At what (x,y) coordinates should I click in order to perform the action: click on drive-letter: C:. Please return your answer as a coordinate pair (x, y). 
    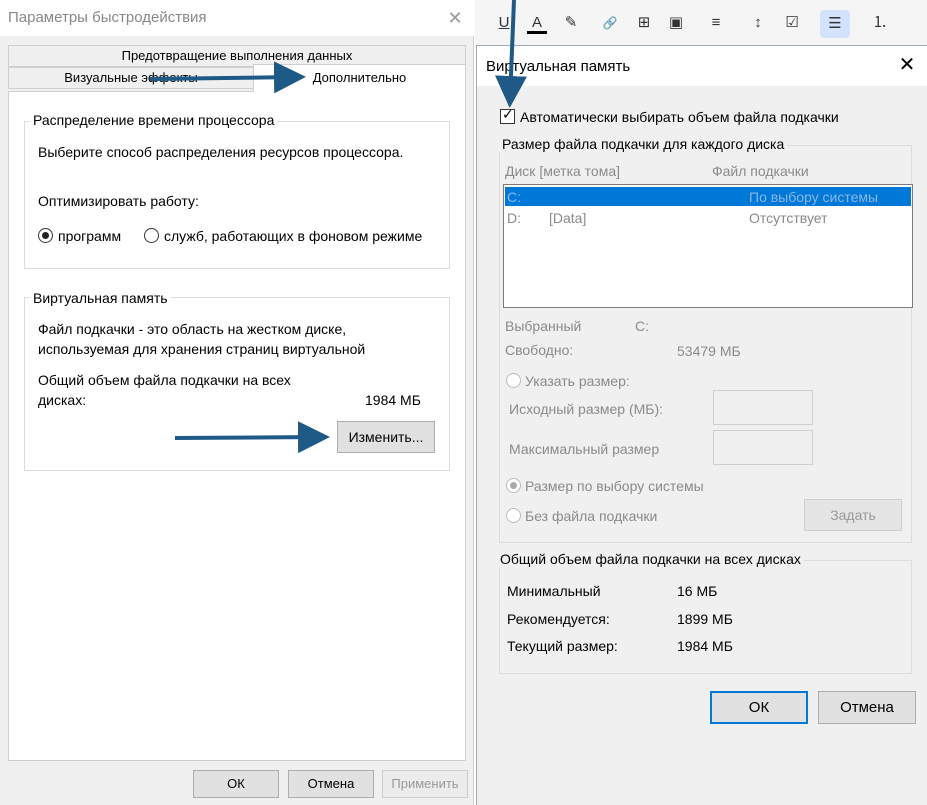
    Looking at the image, I should click on (514, 197).